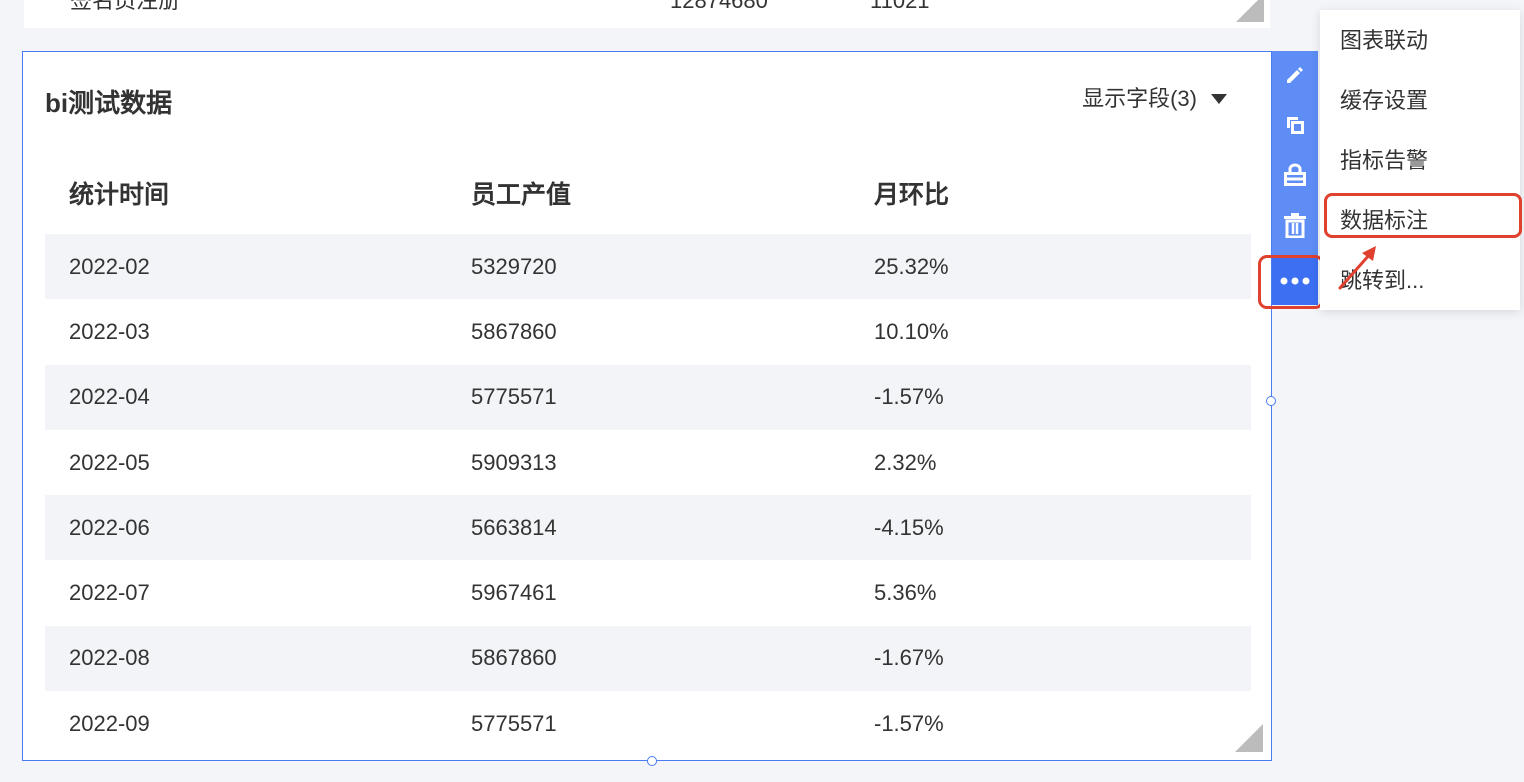 This screenshot has height=782, width=1524. Describe the element at coordinates (648, 592) in the screenshot. I see `table-row: 2022-07 5967461 5.36%` at that location.